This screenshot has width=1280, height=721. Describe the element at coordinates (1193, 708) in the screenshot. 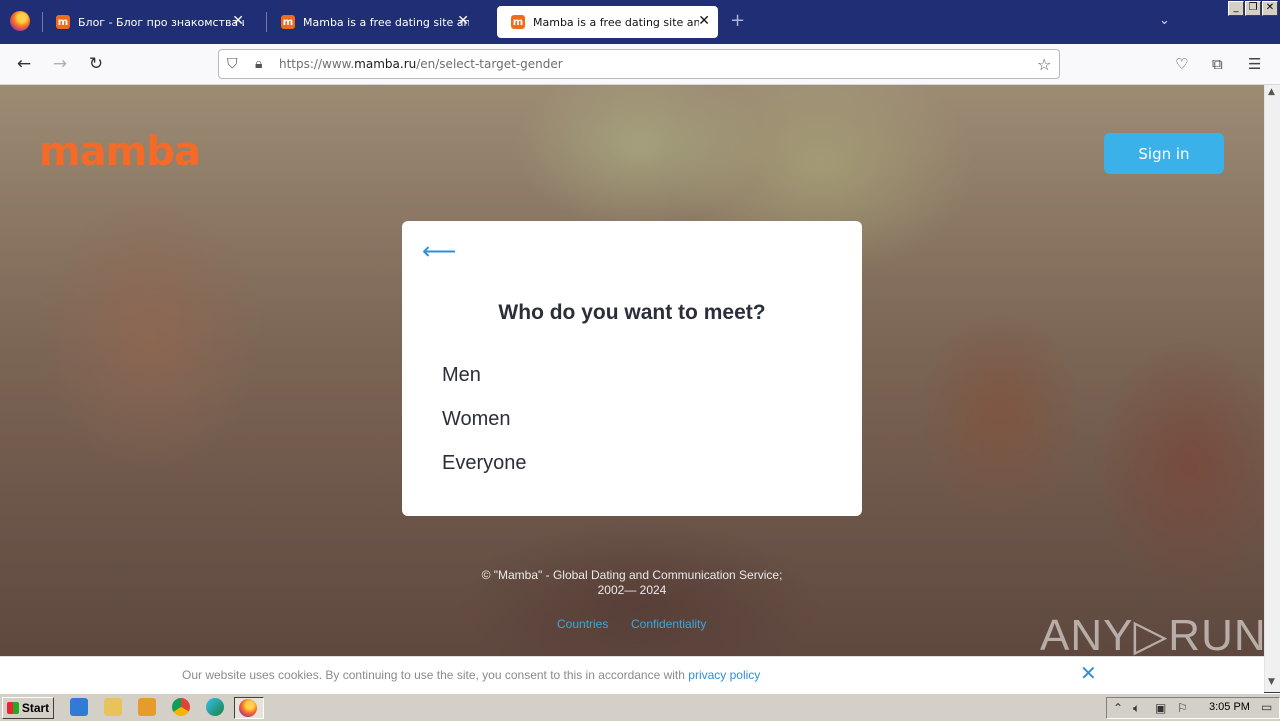

I see `system-tray: ⌃ 🔈︎ ▣ ⚐ 3:05 PM ▭` at that location.